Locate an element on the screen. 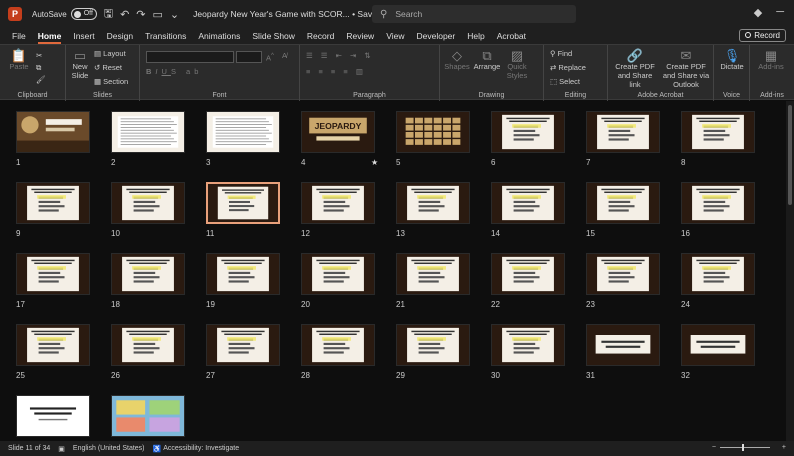  tab-file: File is located at coordinates (19, 36).